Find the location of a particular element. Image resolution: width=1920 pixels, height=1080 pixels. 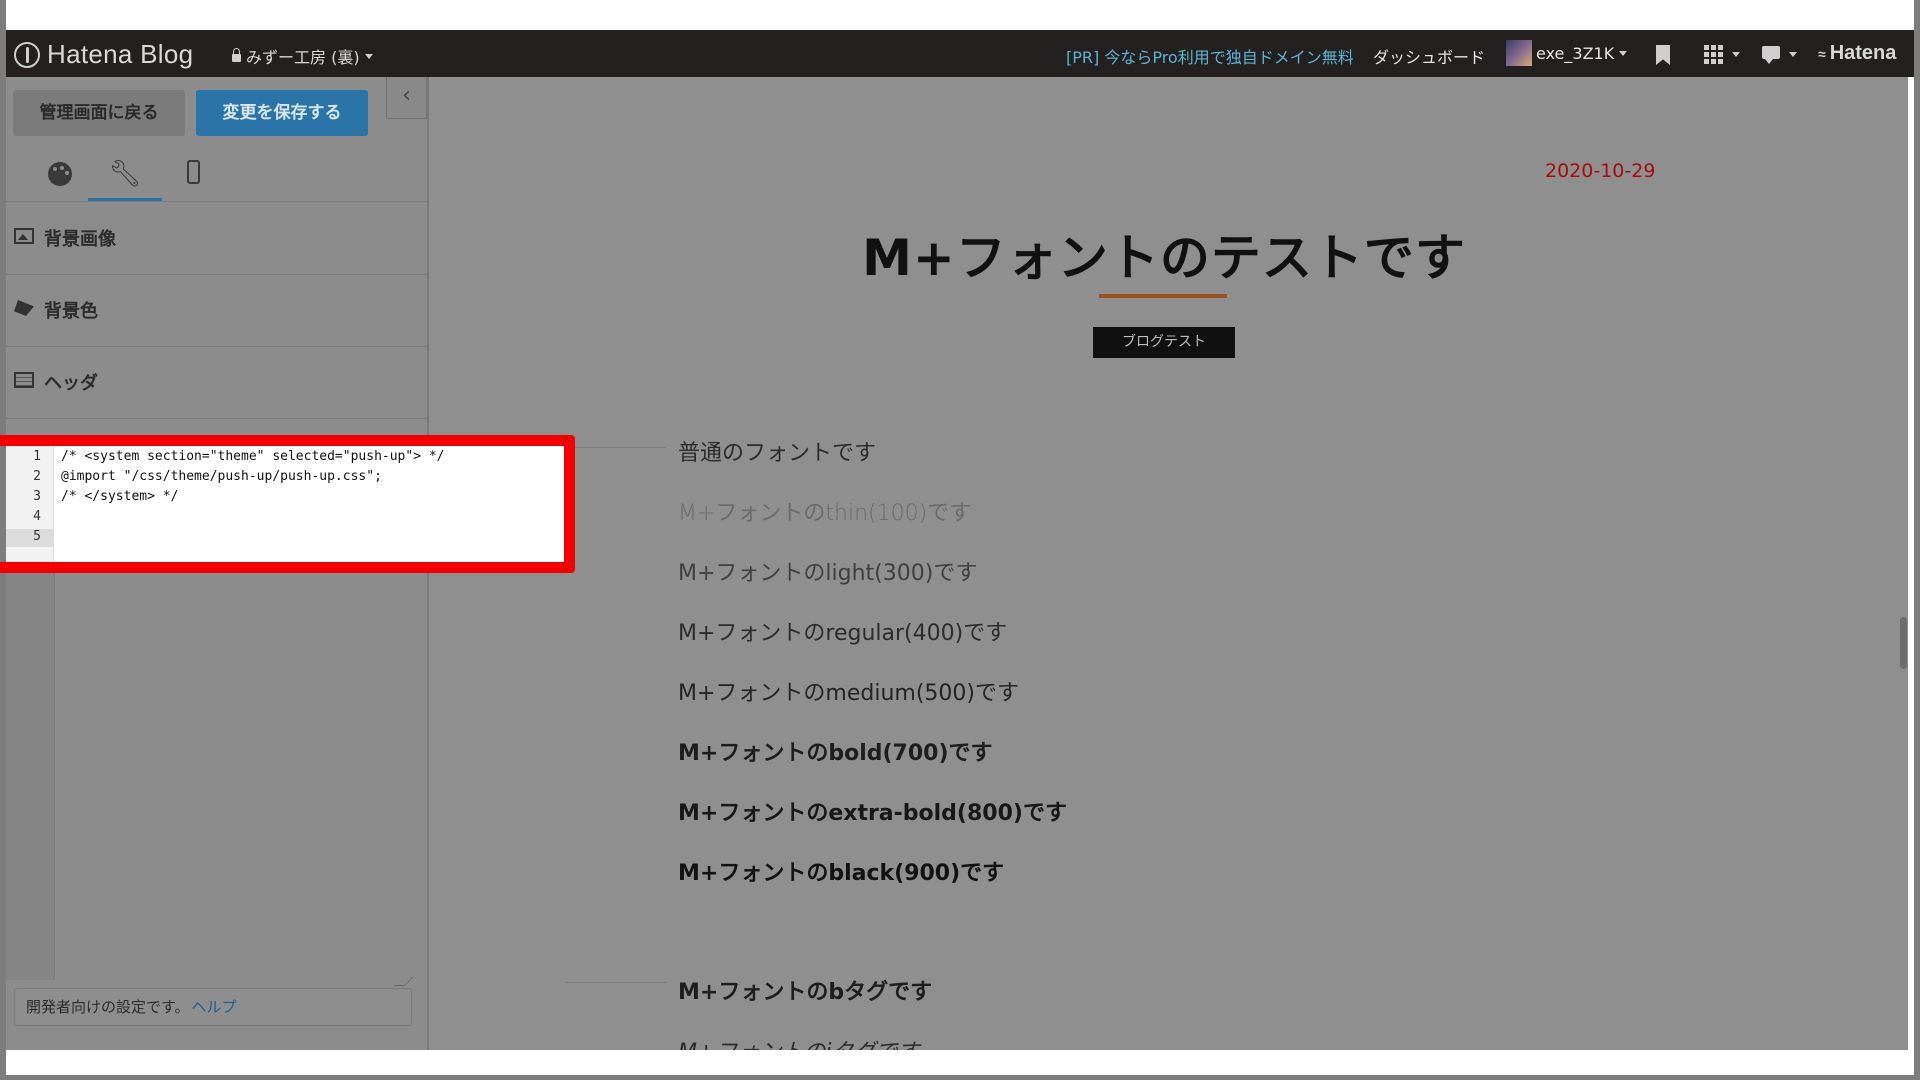

tab-design is located at coordinates (60, 174).